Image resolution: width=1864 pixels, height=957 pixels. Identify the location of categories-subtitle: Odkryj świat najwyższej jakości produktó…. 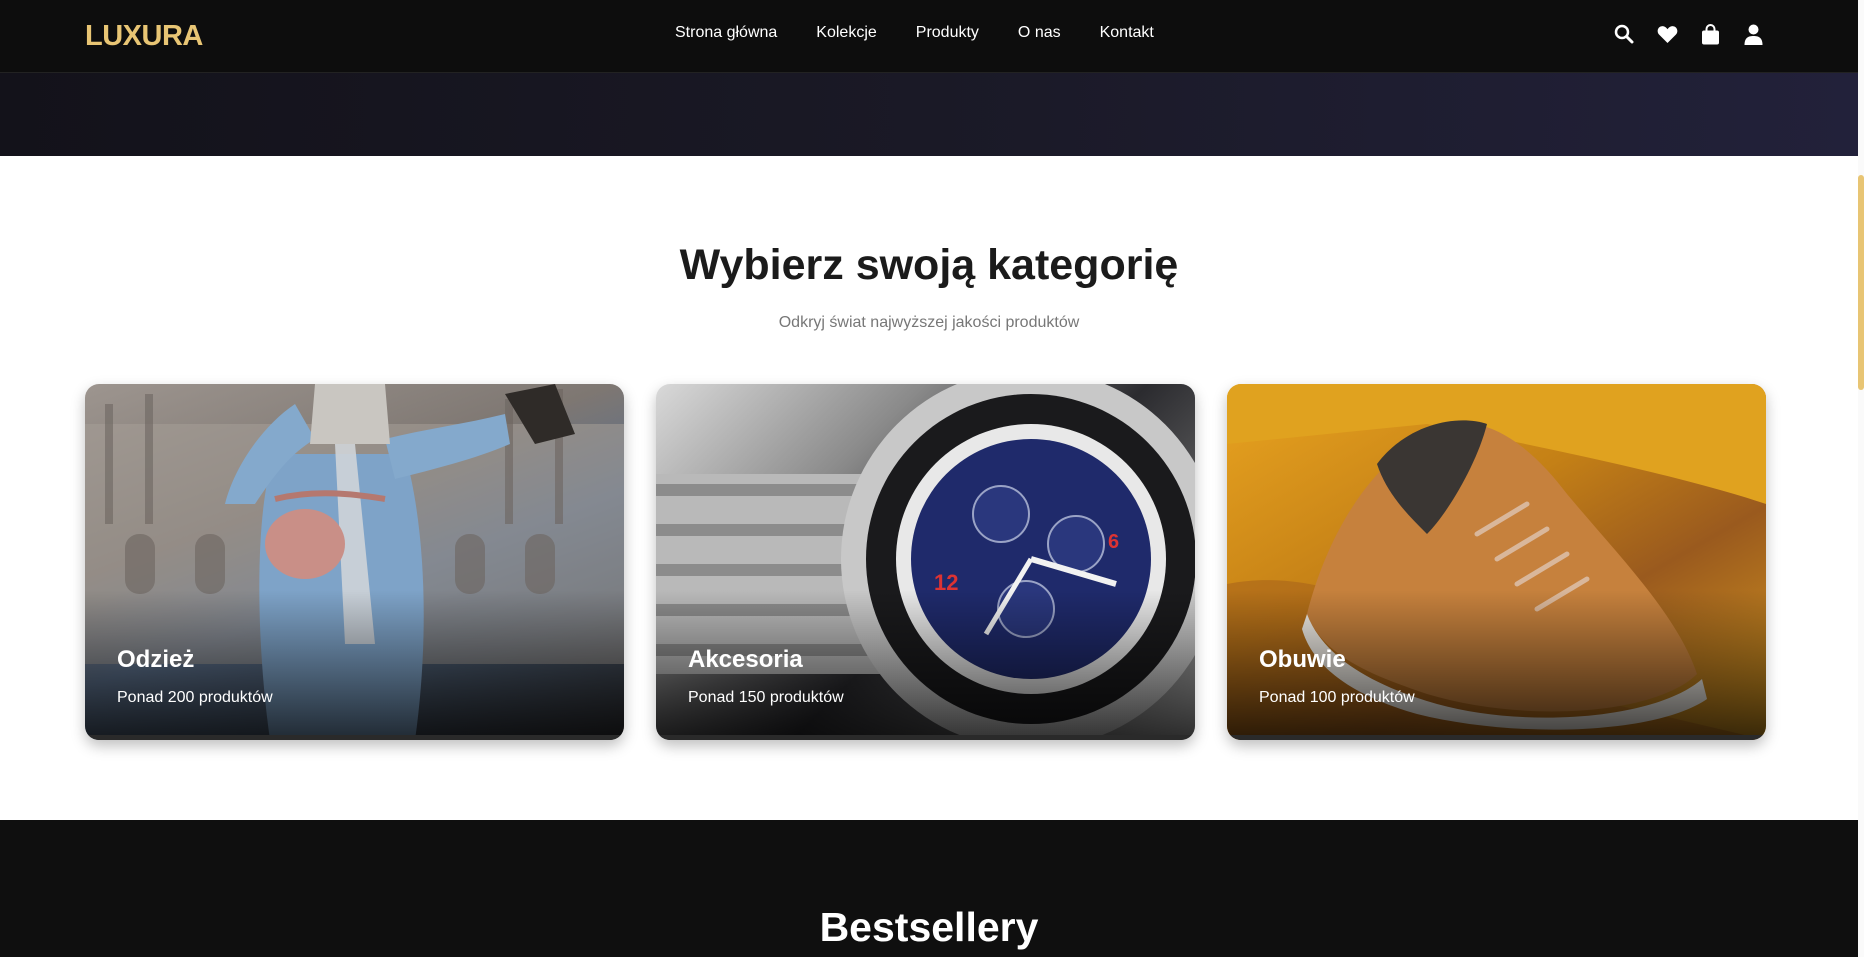
(929, 322).